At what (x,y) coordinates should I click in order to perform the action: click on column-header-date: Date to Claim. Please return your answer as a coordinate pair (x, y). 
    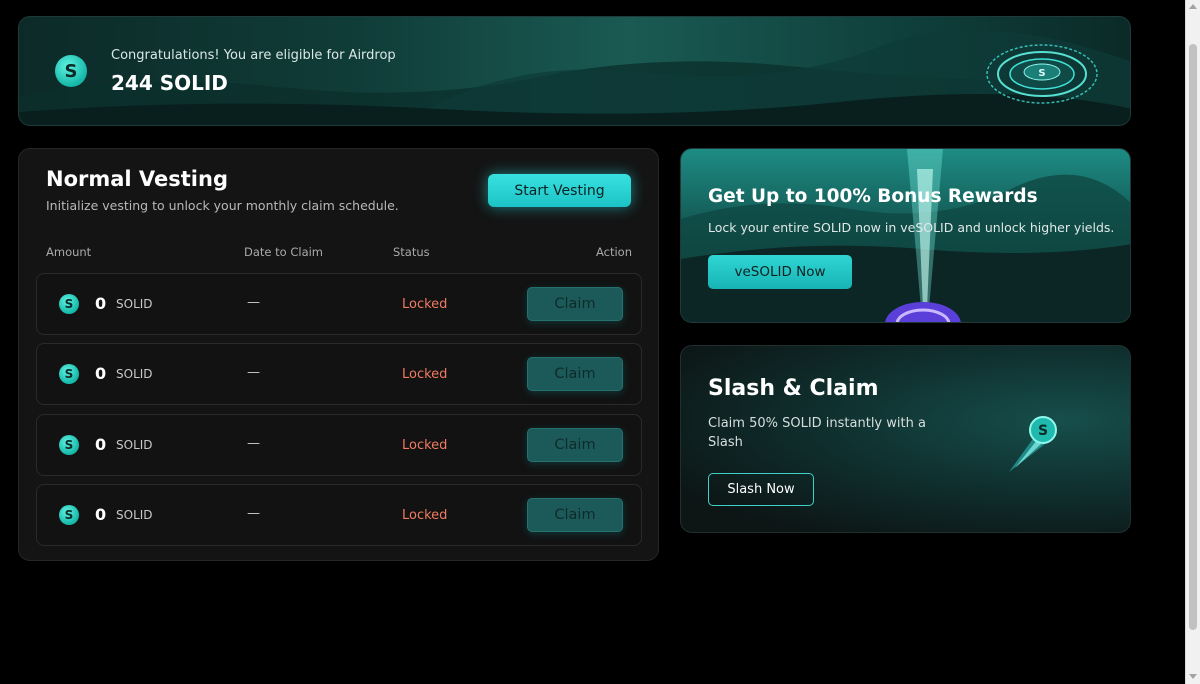
    Looking at the image, I should click on (284, 252).